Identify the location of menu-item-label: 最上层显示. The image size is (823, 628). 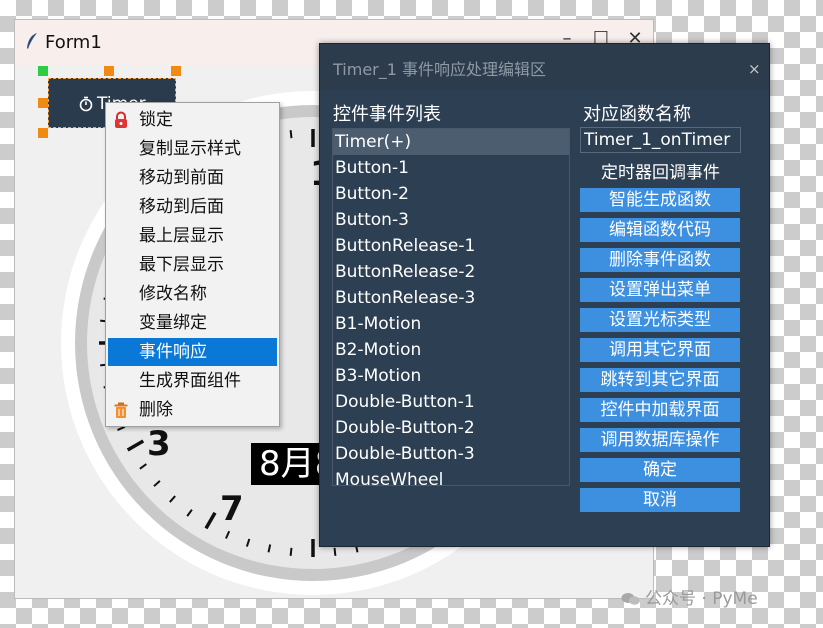
(181, 236).